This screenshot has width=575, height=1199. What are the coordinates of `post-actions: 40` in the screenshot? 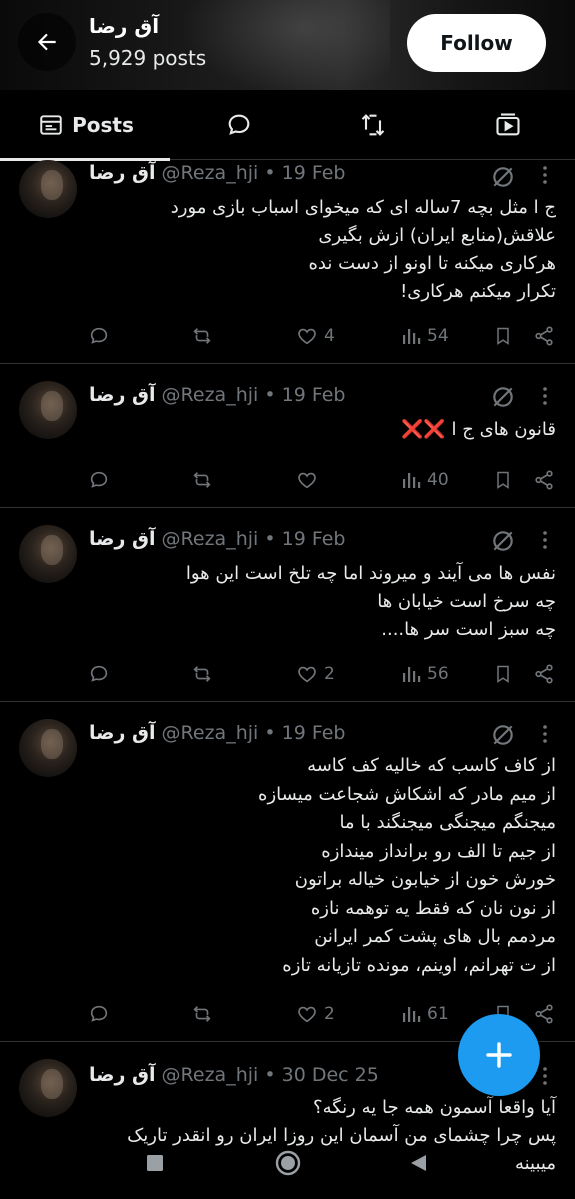 It's located at (287, 480).